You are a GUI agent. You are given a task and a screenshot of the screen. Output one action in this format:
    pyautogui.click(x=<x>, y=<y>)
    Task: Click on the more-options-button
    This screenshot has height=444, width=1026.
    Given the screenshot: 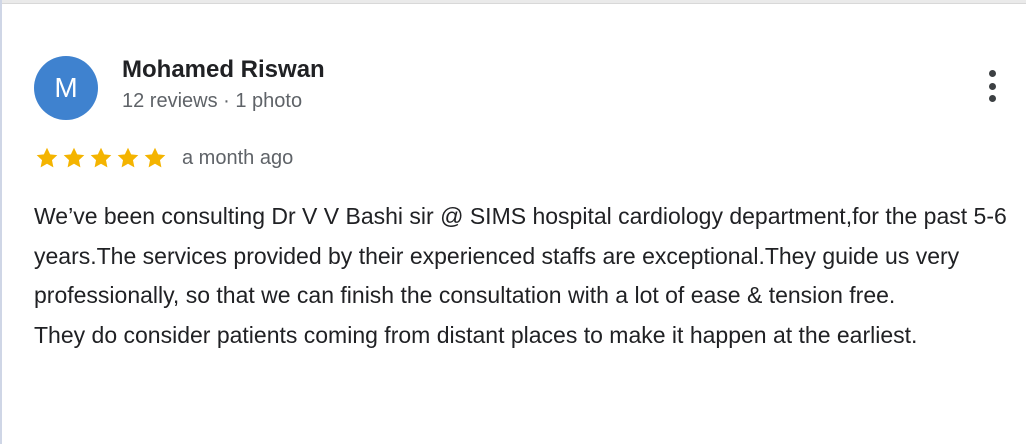 What is the action you would take?
    pyautogui.click(x=992, y=86)
    